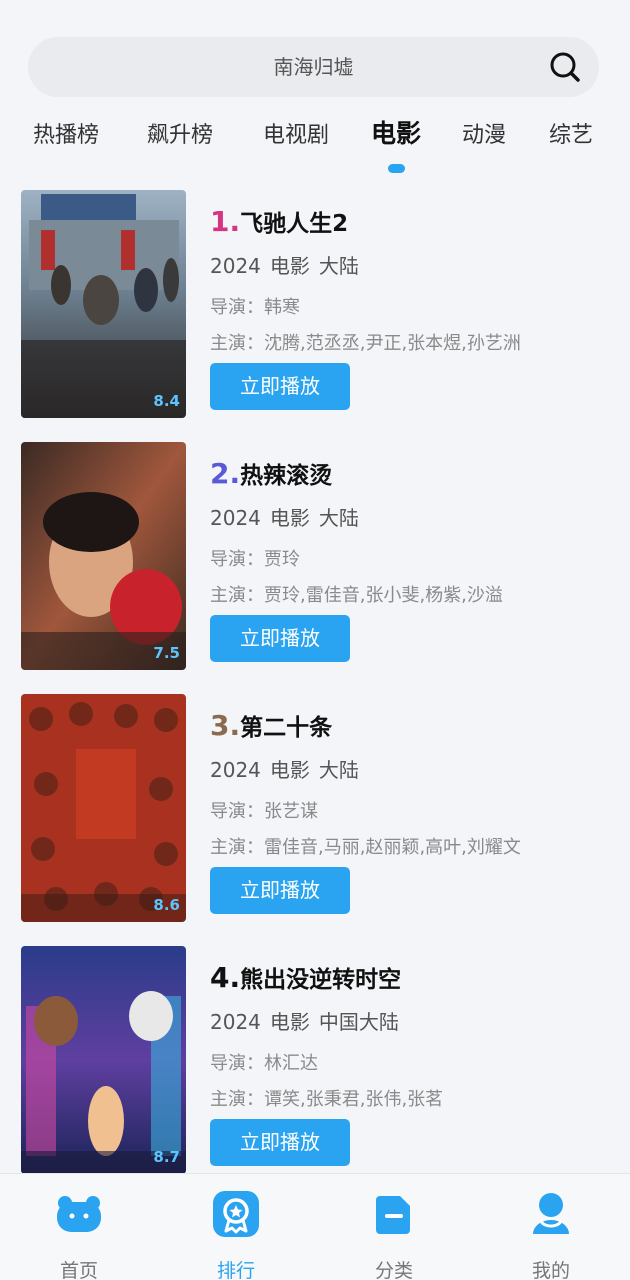  Describe the element at coordinates (286, 476) in the screenshot. I see `movie-title: 热辣滚烫` at that location.